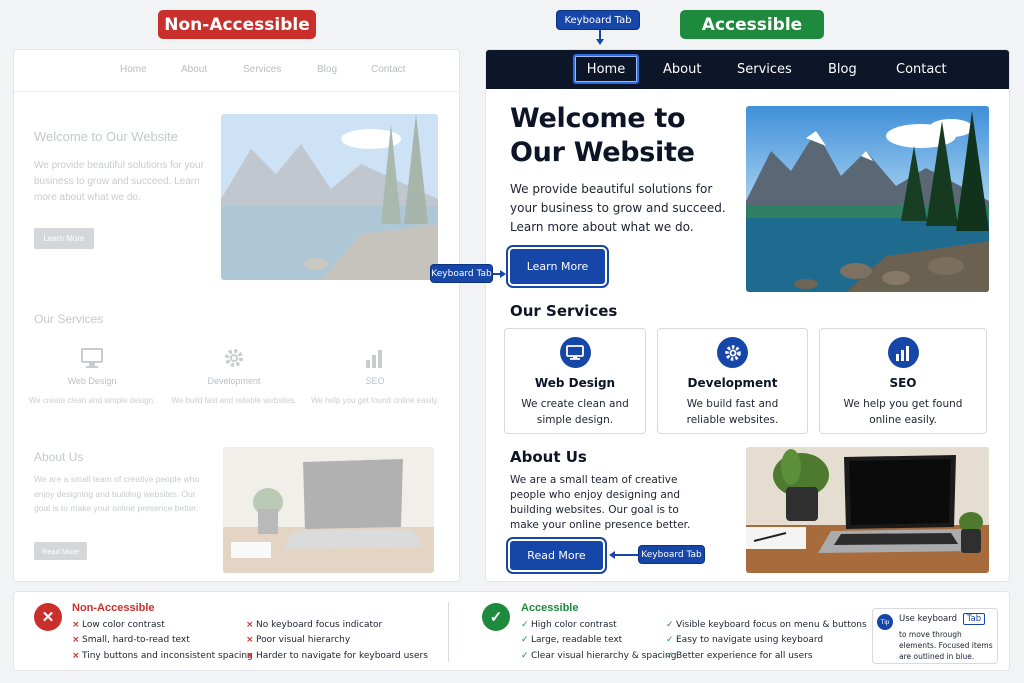 This screenshot has width=1024, height=683. I want to click on legend-good-item: ✓ Large, readable text, so click(572, 640).